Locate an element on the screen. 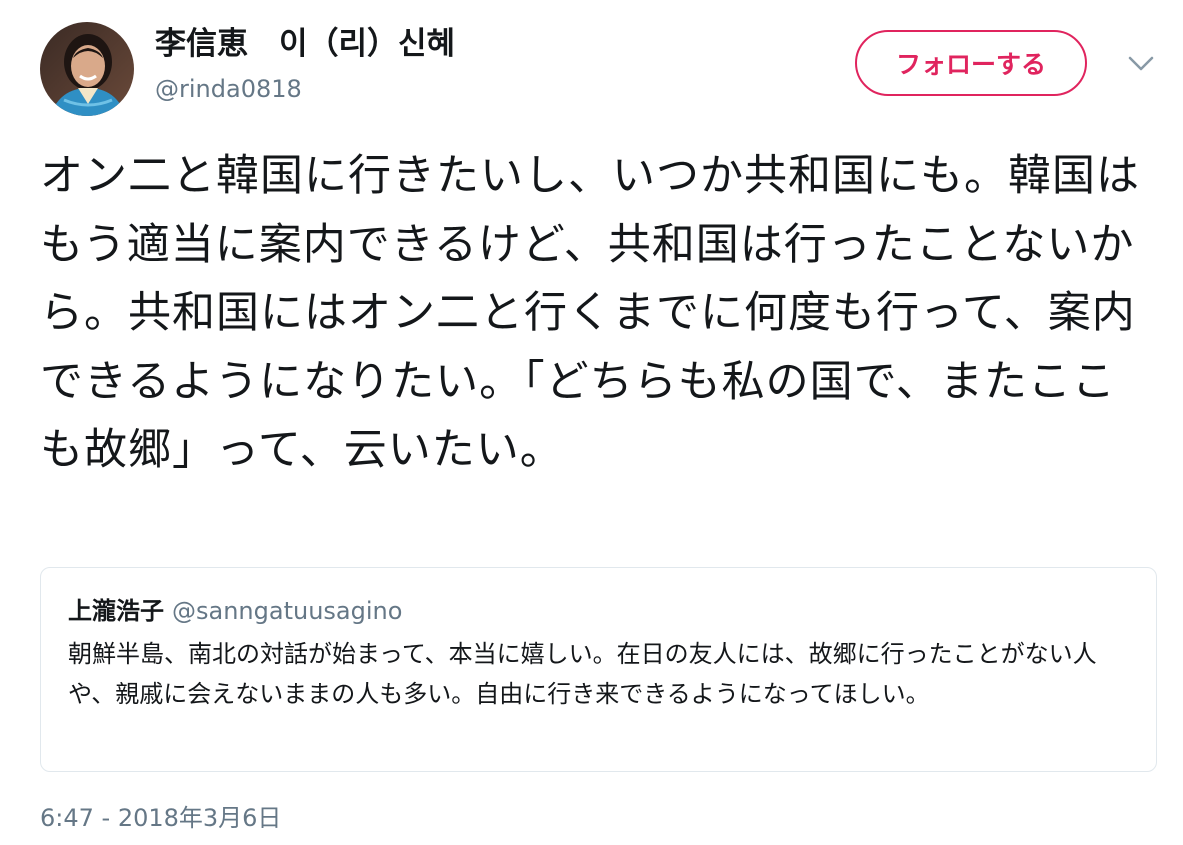  quoted-author-handle: @sanngatuusagino is located at coordinates (287, 611).